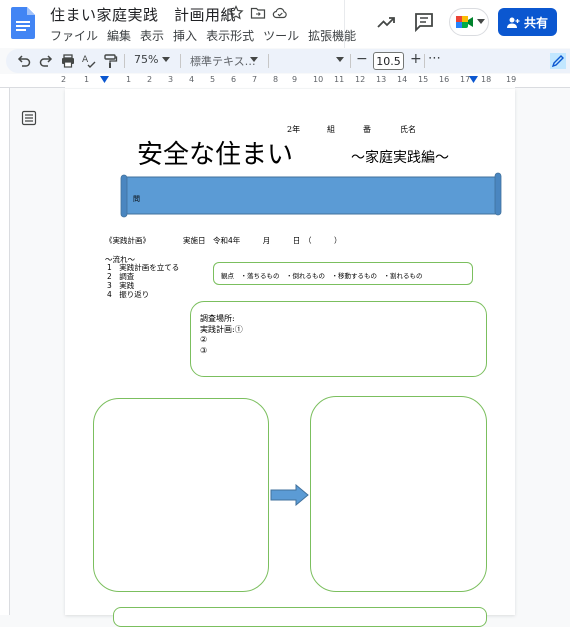 The image size is (570, 627). What do you see at coordinates (362, 59) in the screenshot?
I see `decrease-font-size-button: −` at bounding box center [362, 59].